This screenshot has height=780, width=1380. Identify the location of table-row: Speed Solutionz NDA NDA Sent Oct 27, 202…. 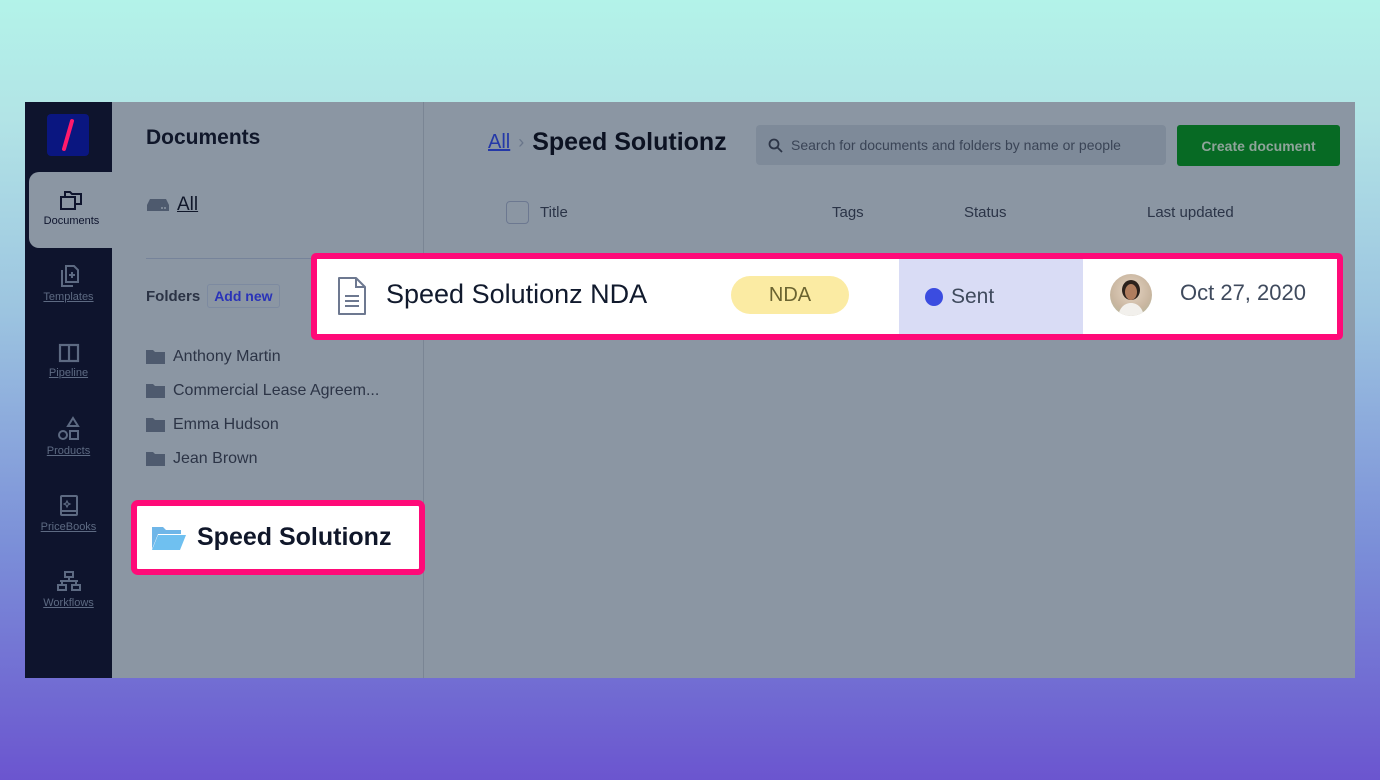
(827, 296).